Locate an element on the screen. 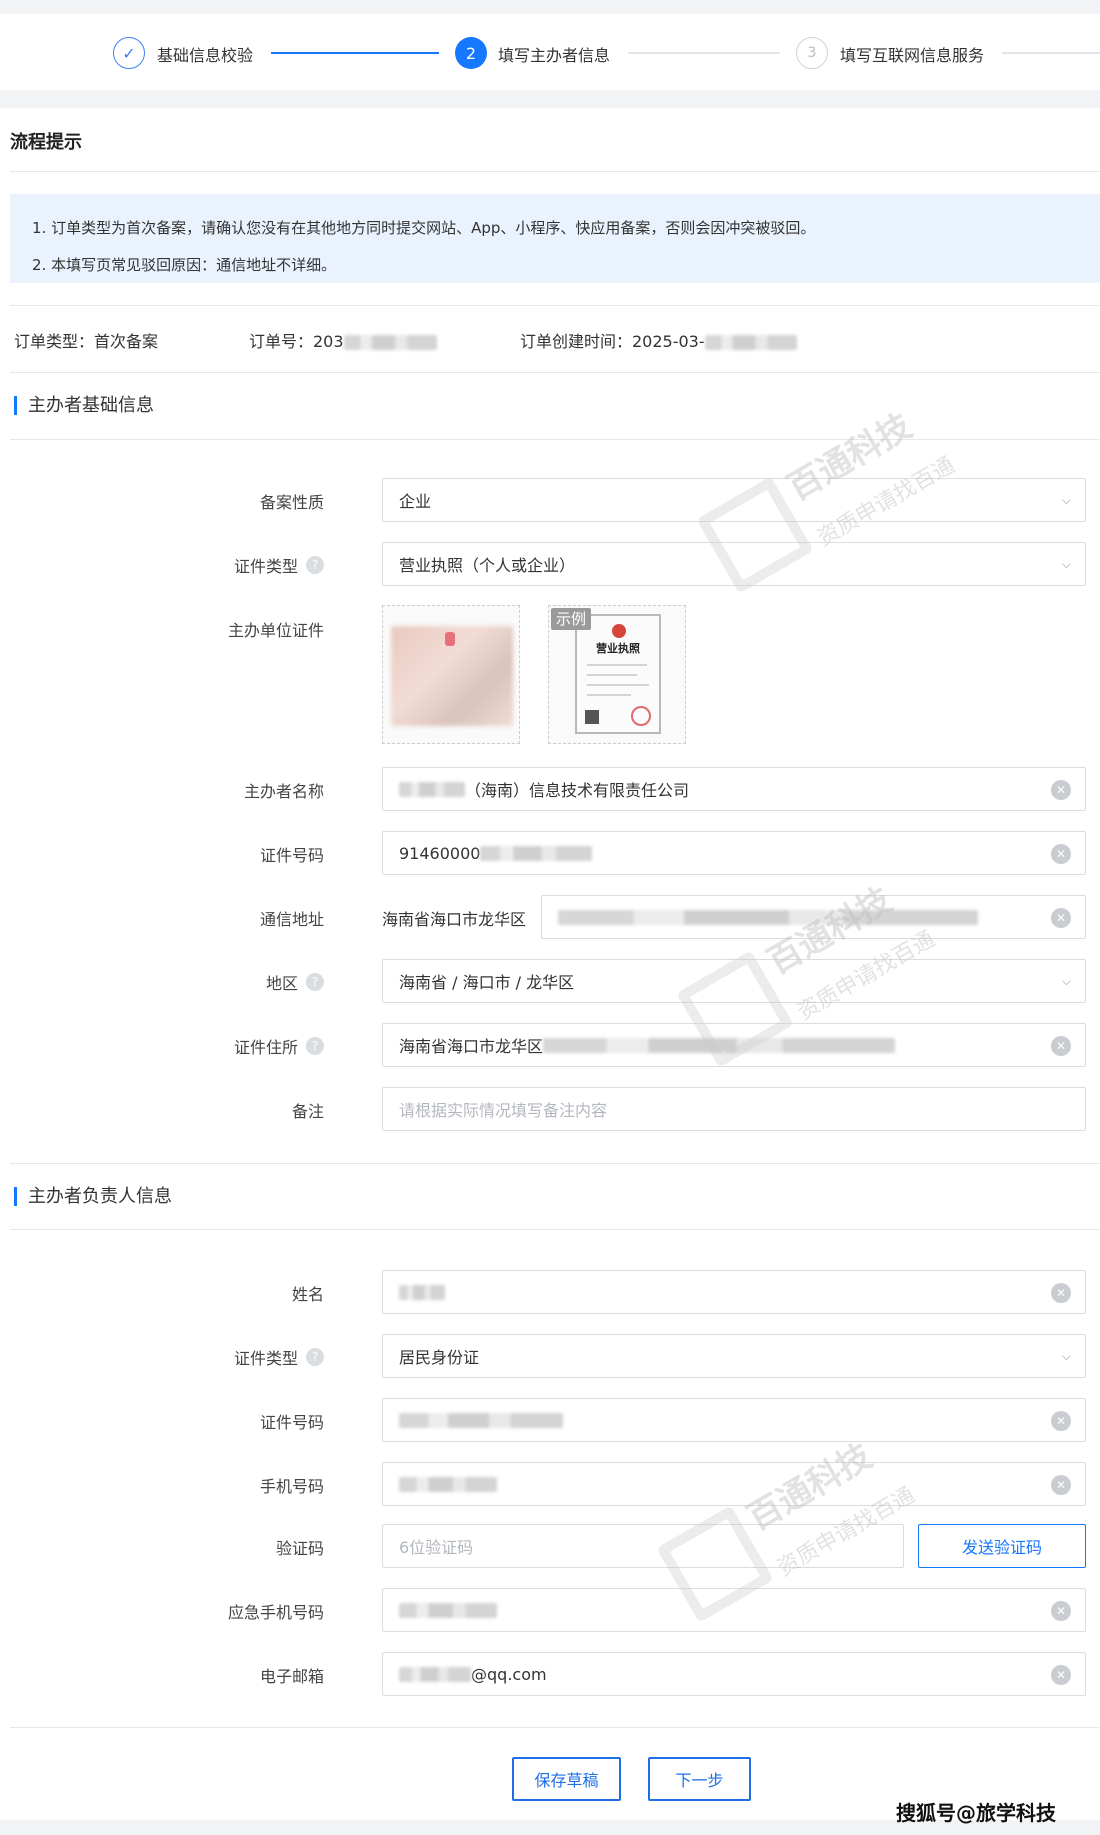 This screenshot has width=1100, height=1835. qr-code-icon is located at coordinates (592, 717).